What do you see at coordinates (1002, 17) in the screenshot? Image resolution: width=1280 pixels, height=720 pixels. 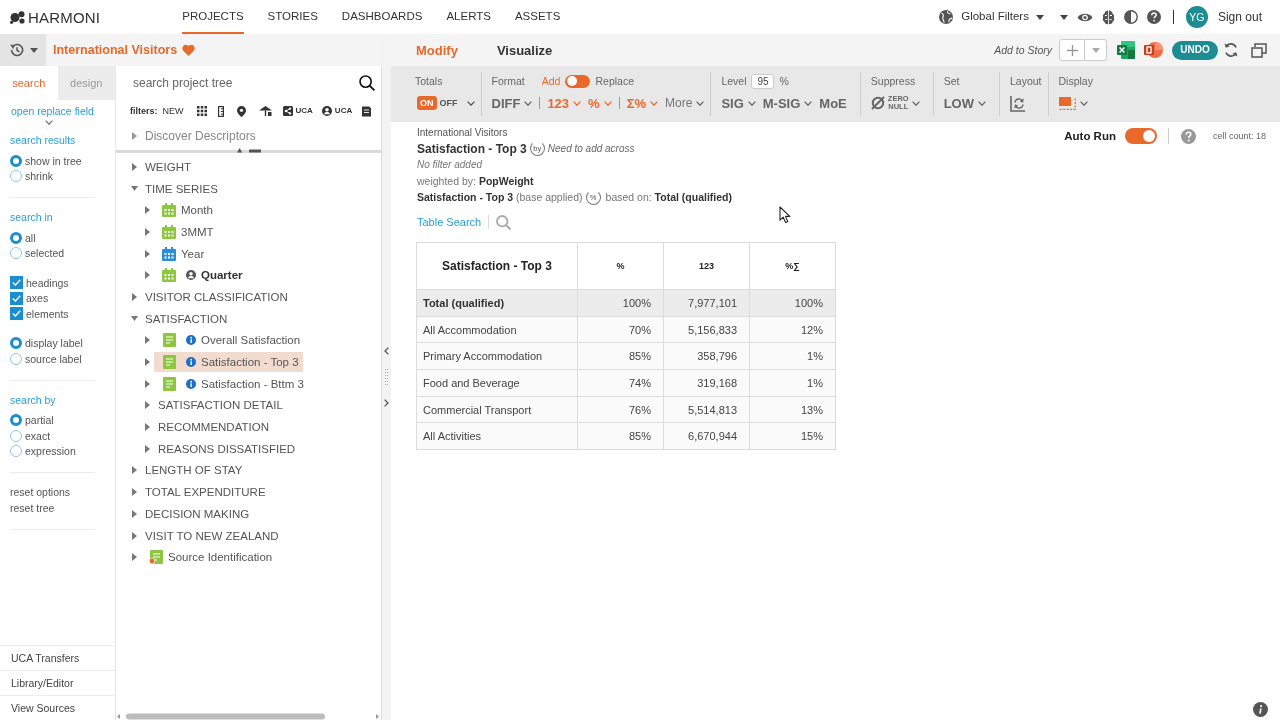 I see `global-filters-dropdown: Global Filters` at bounding box center [1002, 17].